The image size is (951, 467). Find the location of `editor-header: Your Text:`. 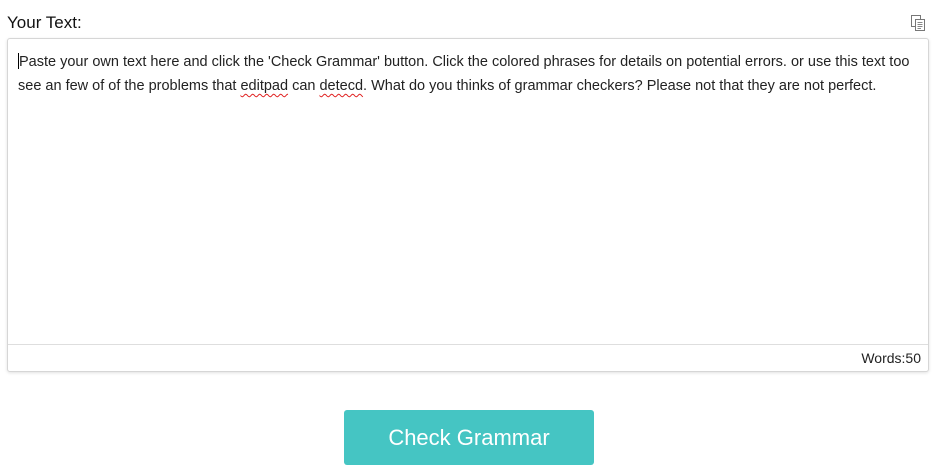

editor-header: Your Text: is located at coordinates (468, 23).